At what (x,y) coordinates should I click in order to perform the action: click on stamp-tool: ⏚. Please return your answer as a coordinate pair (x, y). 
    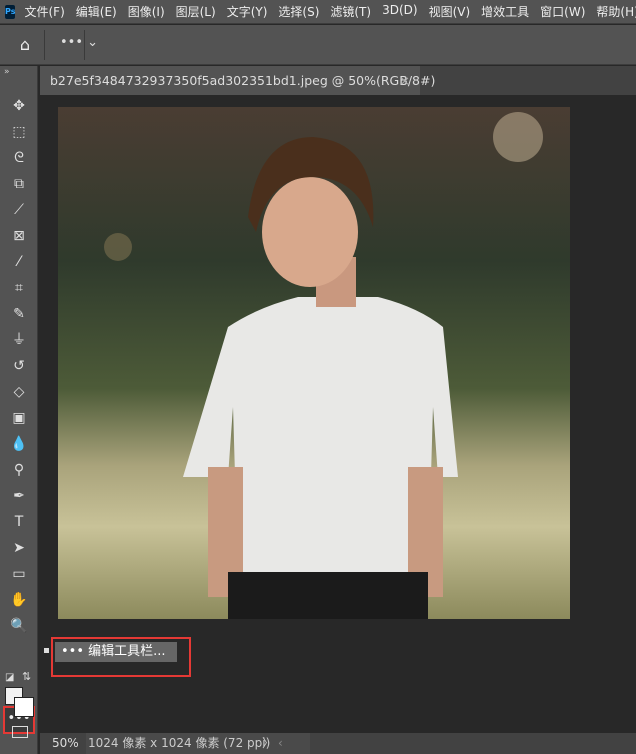
    Looking at the image, I should click on (19, 340).